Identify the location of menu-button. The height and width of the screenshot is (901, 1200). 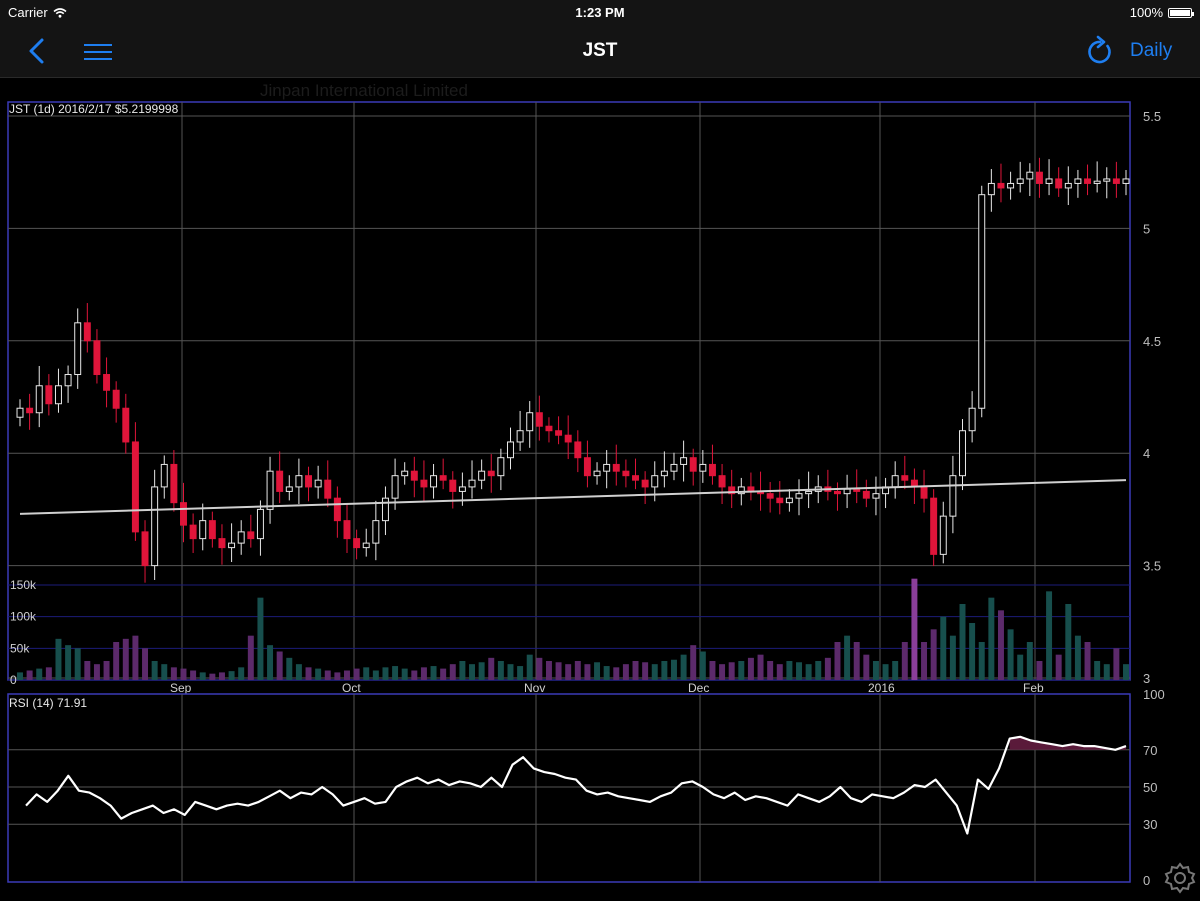
(98, 52).